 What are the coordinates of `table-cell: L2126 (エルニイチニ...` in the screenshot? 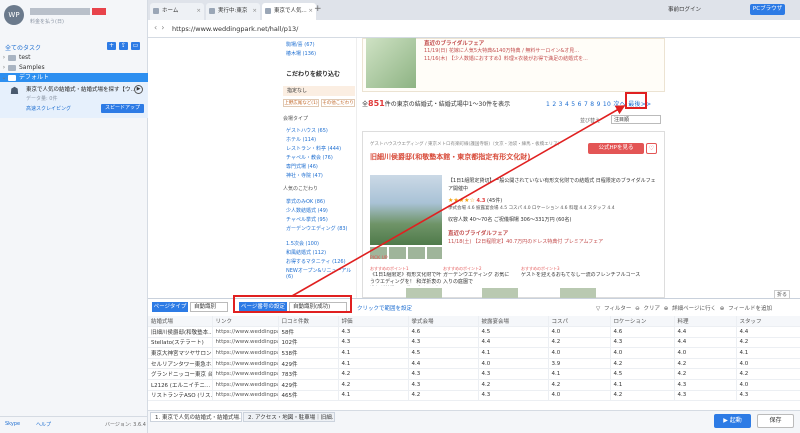 It's located at (180, 385).